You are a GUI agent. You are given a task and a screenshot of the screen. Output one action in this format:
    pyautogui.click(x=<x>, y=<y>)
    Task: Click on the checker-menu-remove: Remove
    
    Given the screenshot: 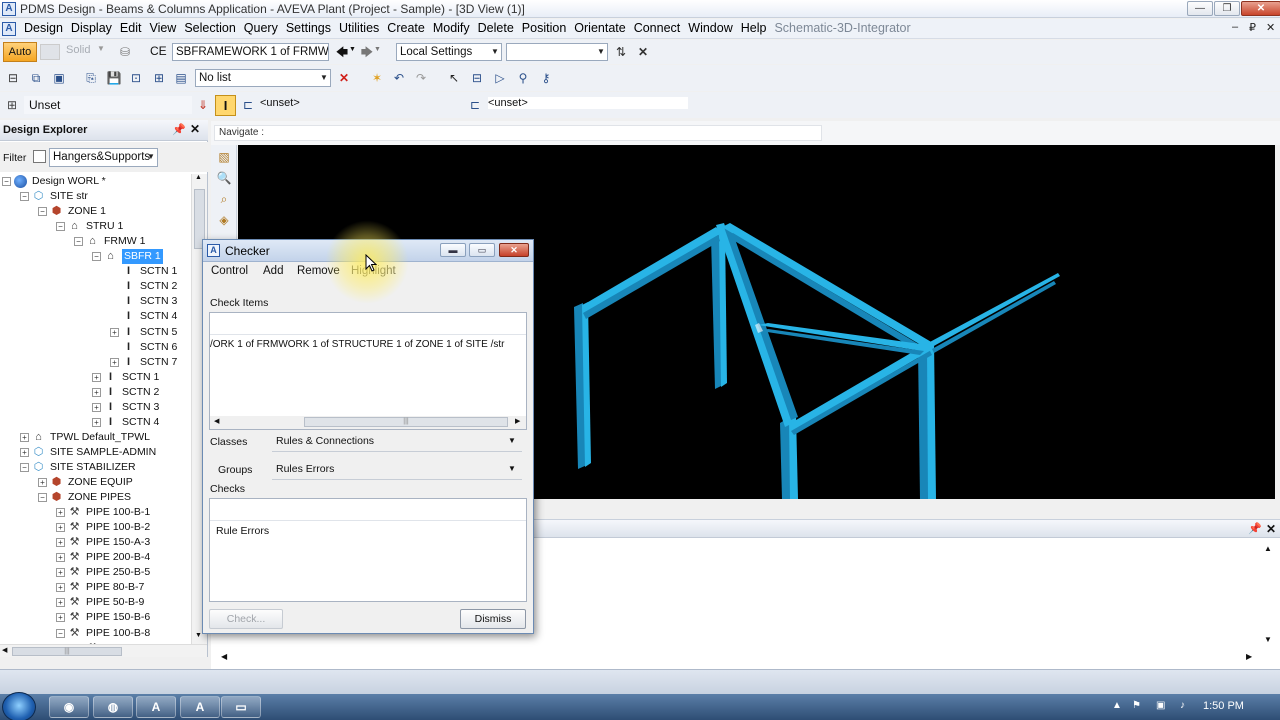 What is the action you would take?
    pyautogui.click(x=318, y=271)
    